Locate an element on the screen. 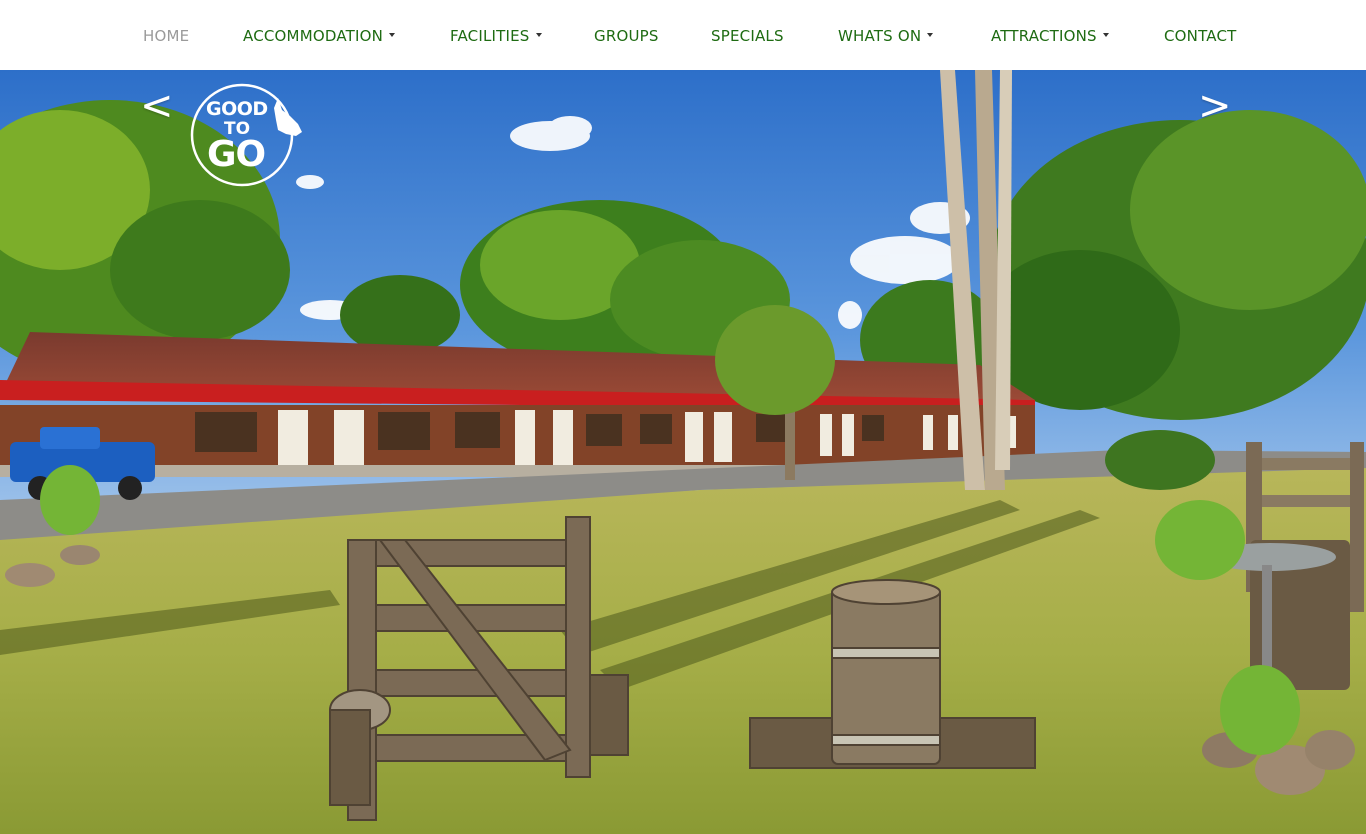 This screenshot has height=834, width=1366. nav-item-contact: CONTACT is located at coordinates (1200, 36).